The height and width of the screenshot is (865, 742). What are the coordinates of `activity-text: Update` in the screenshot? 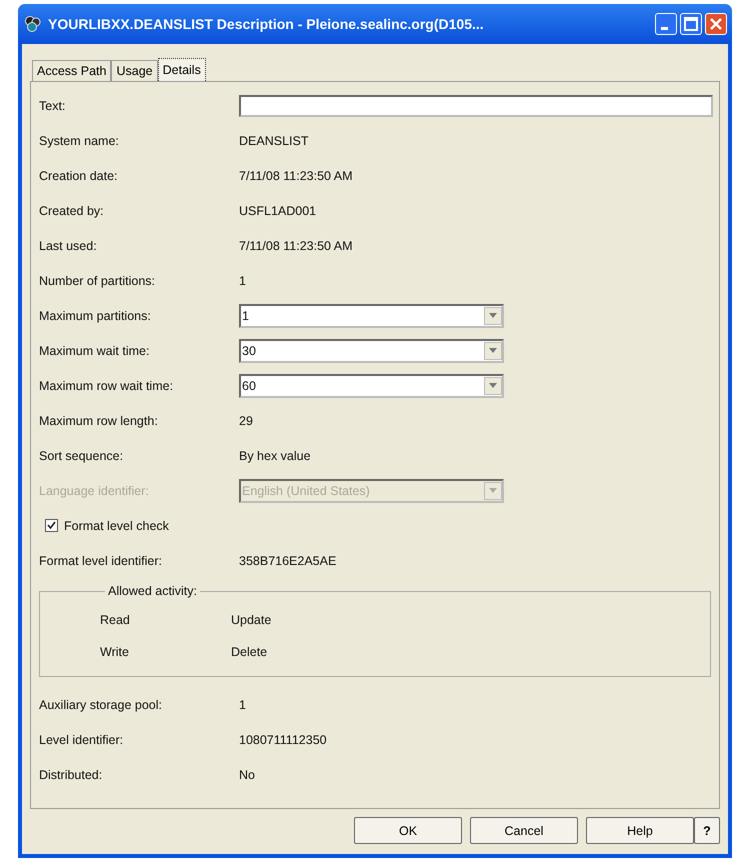 It's located at (251, 620).